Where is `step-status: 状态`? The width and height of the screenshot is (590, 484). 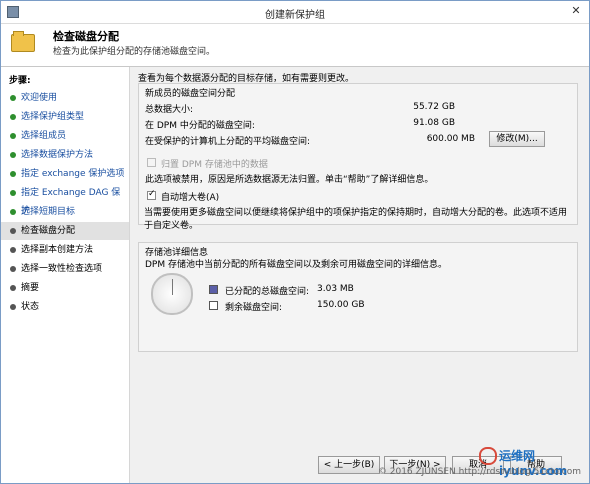
step-status: 状态 is located at coordinates (65, 307).